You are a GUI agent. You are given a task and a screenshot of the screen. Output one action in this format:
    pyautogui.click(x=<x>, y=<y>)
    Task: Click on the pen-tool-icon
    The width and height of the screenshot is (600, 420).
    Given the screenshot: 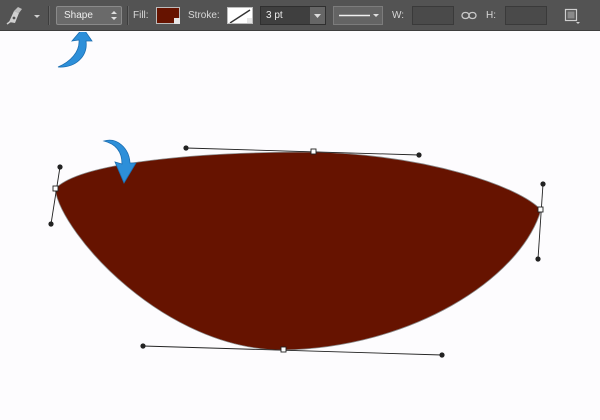 What is the action you would take?
    pyautogui.click(x=16, y=15)
    